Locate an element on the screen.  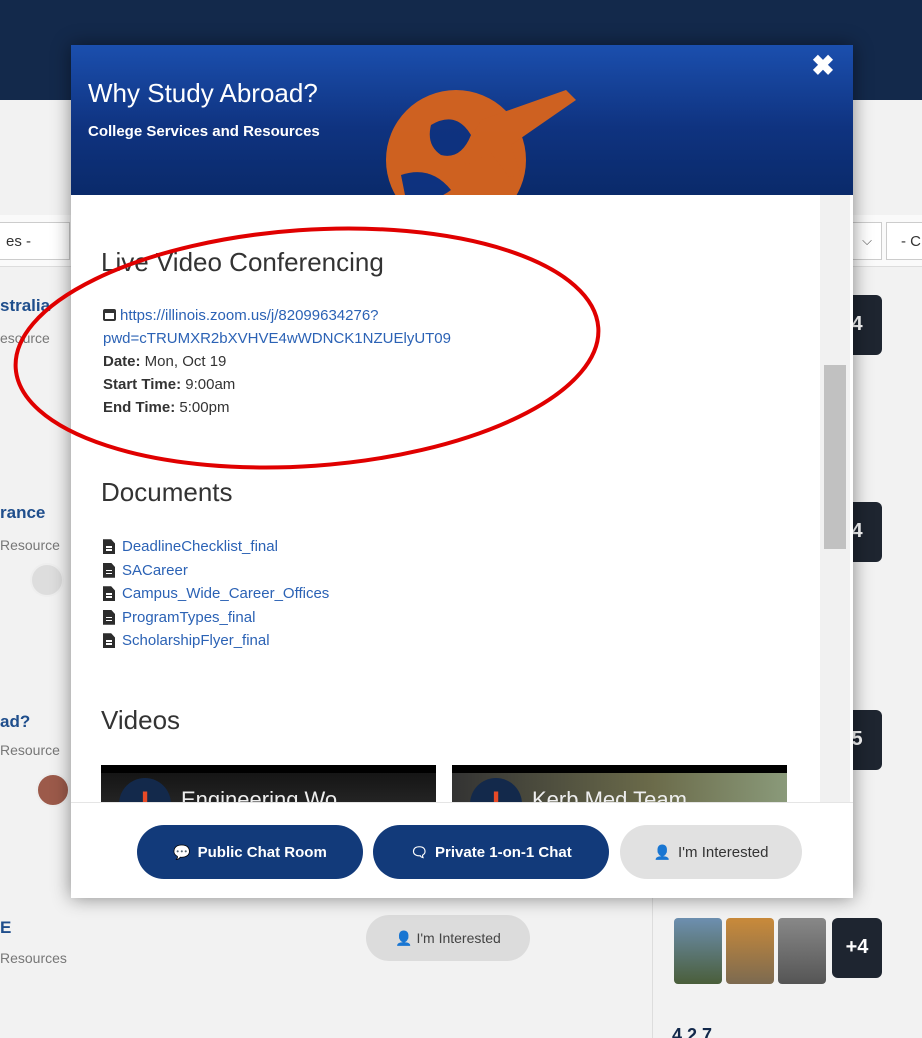
document-item: Campus_Wide_Career_Offices is located at coordinates (216, 594).